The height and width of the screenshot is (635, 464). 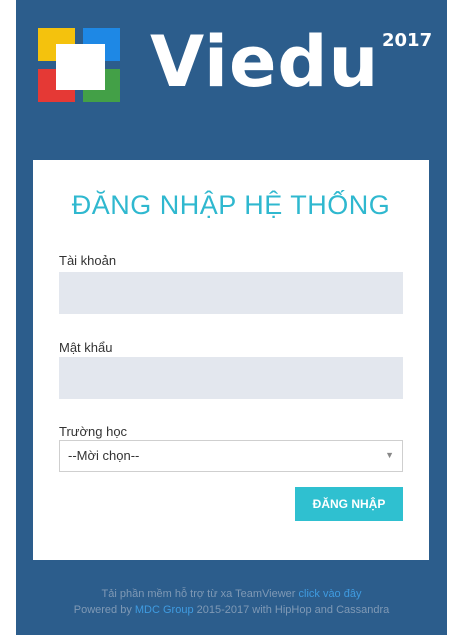 I want to click on footer-support-text: Tải phần mềm hỗ trợ từ xa TeamViewer, so click(x=200, y=594).